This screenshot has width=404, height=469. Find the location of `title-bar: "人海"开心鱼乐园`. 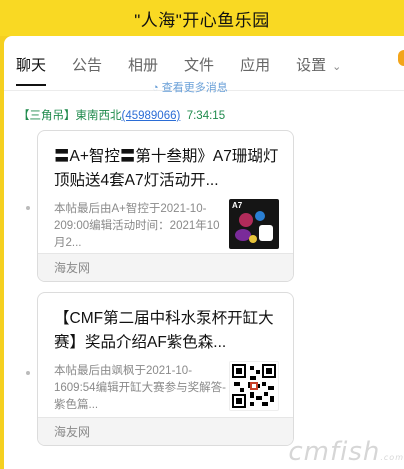

title-bar: "人海"开心鱼乐园 is located at coordinates (202, 18).